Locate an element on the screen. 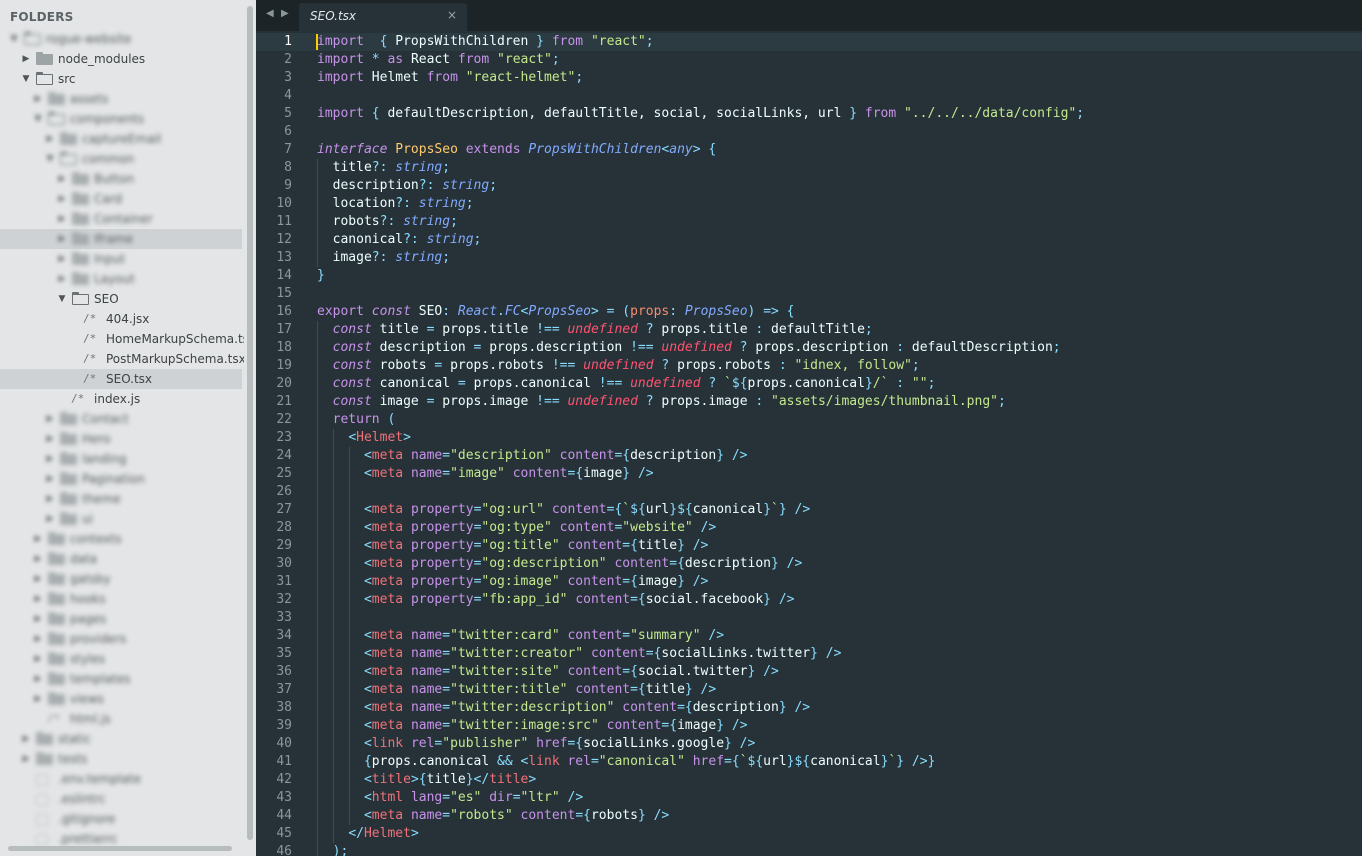 This screenshot has height=856, width=1362. tree-item: ▼ rogue-website is located at coordinates (121, 39).